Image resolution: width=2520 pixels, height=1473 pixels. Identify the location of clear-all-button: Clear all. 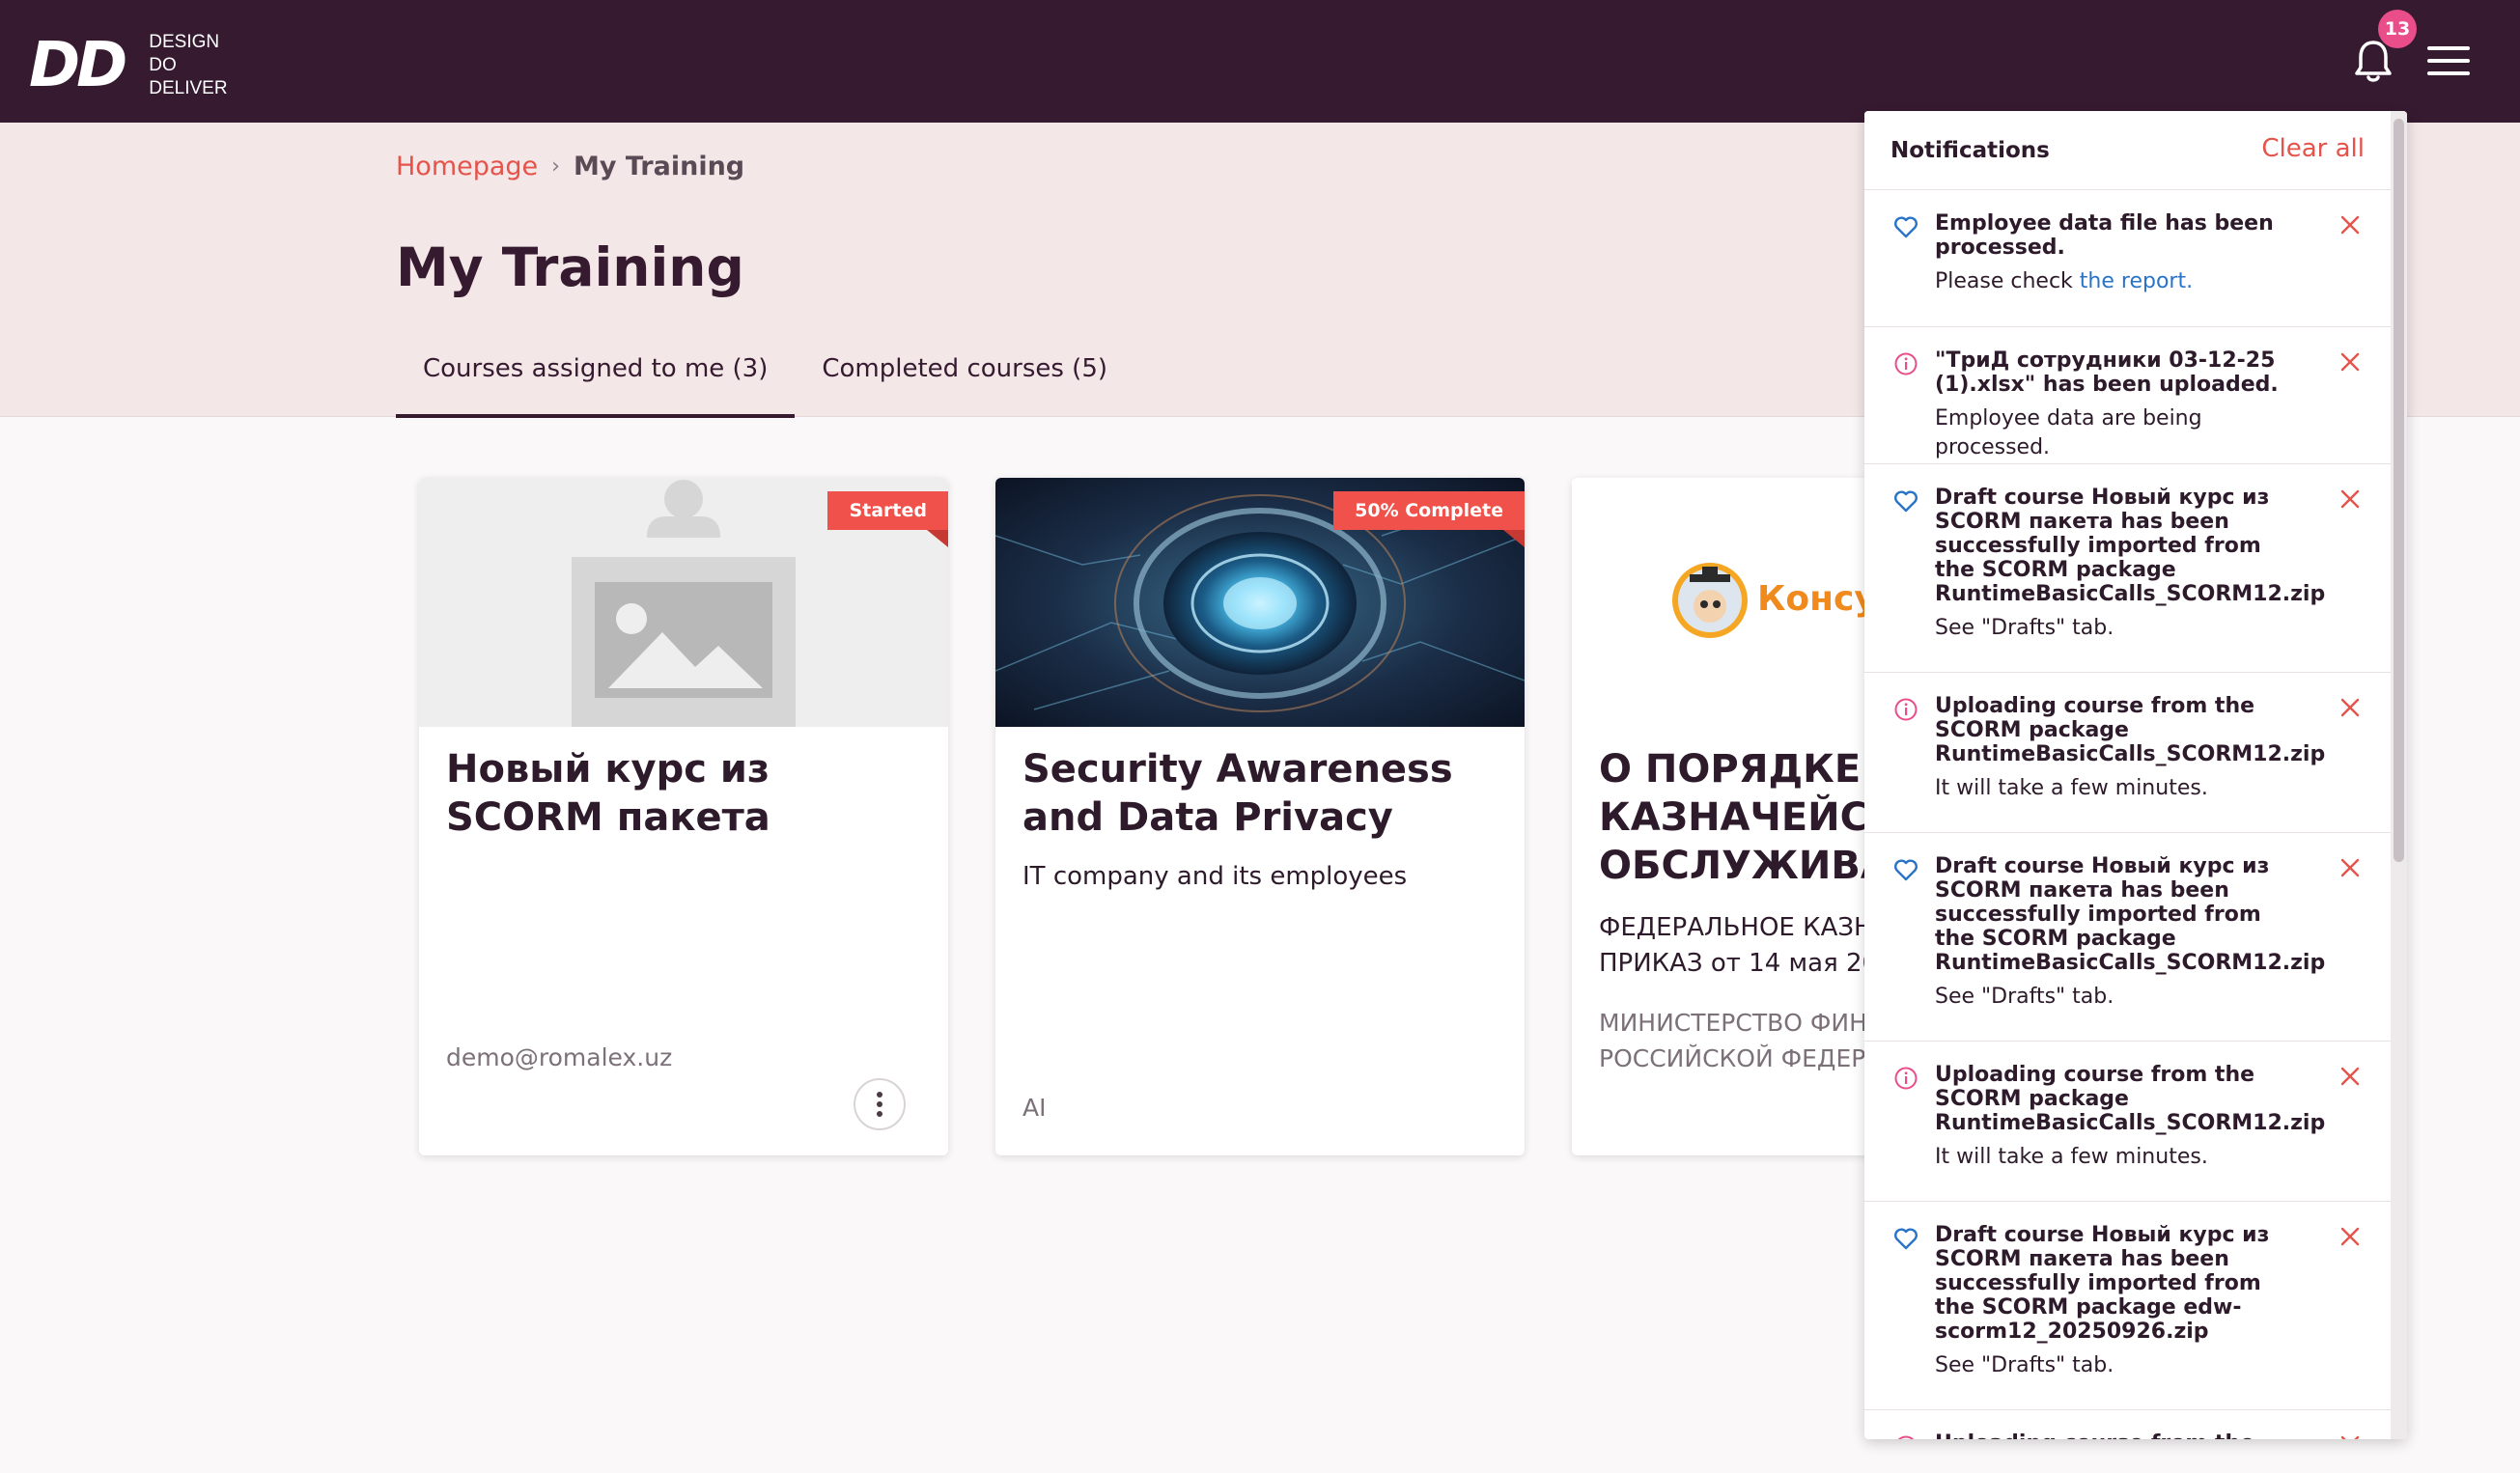
(2313, 148).